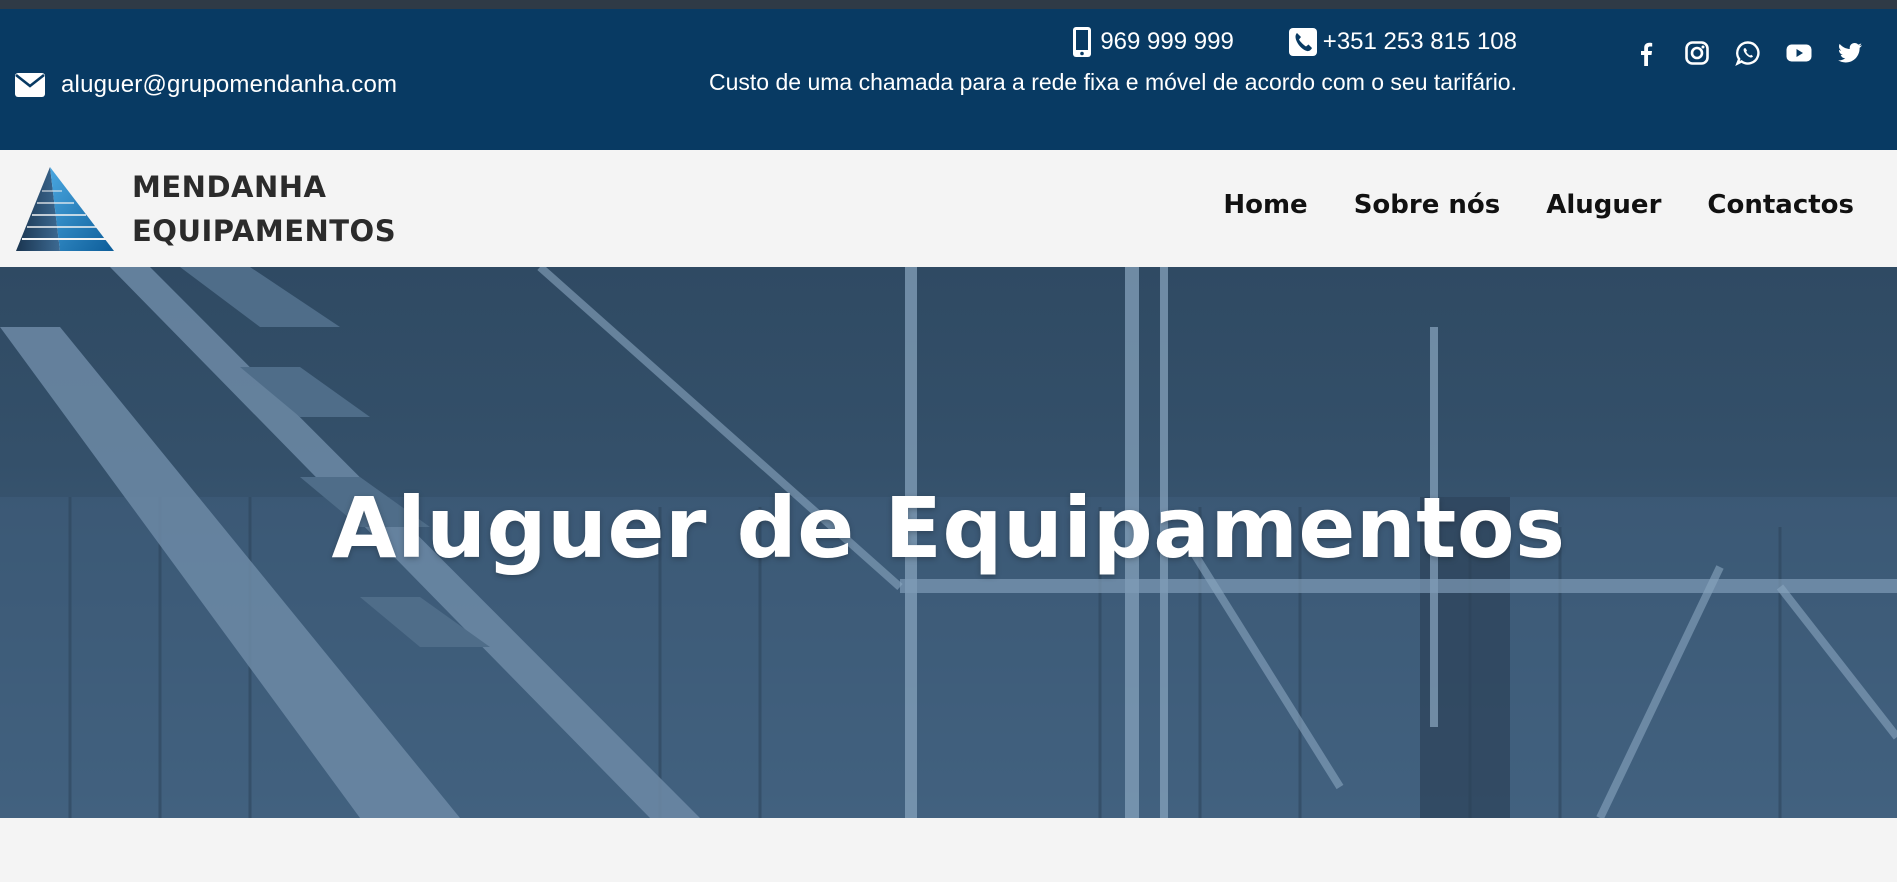  What do you see at coordinates (1538, 205) in the screenshot?
I see `main-nav: Home Sobre nós Aluguer Contactos` at bounding box center [1538, 205].